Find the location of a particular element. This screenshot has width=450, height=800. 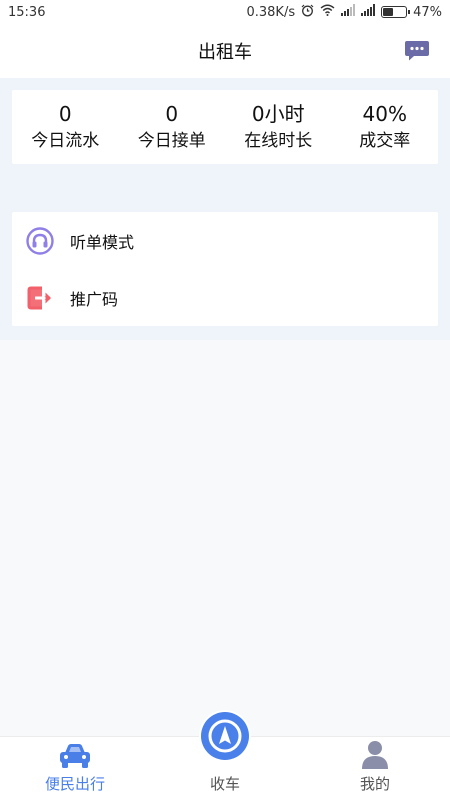

stat-today-orders: 0 今日接单 is located at coordinates (172, 127).